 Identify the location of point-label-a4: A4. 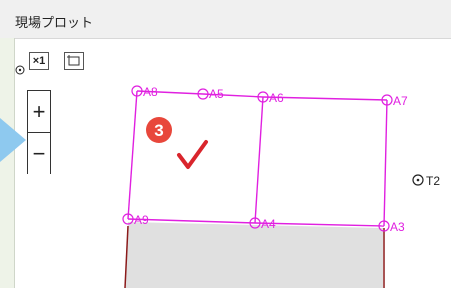
(268, 224).